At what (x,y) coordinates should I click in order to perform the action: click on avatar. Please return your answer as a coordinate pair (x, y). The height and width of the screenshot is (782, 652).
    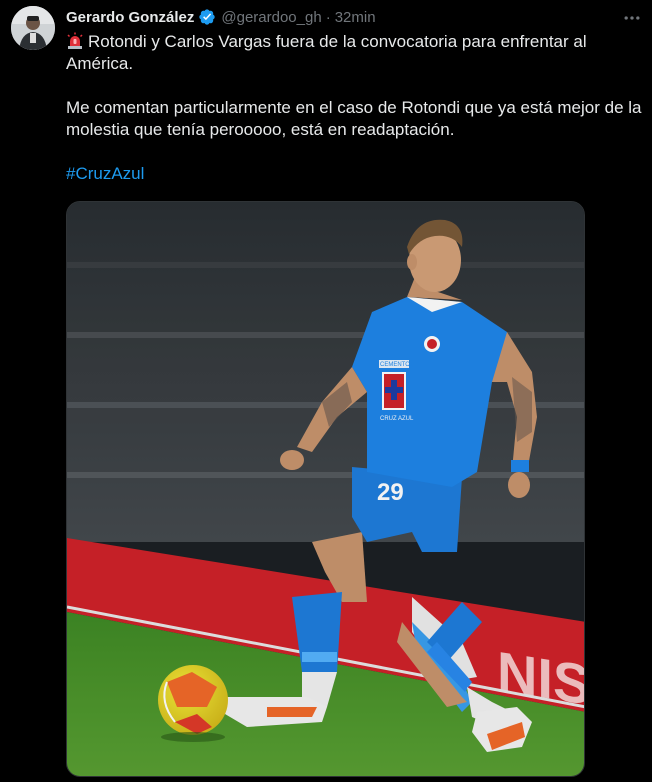
    Looking at the image, I should click on (33, 28).